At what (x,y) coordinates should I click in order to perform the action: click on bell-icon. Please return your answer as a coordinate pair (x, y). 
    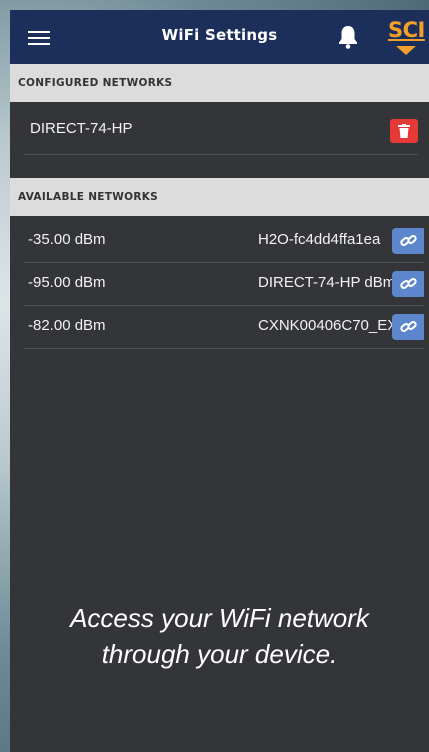
    Looking at the image, I should click on (348, 37).